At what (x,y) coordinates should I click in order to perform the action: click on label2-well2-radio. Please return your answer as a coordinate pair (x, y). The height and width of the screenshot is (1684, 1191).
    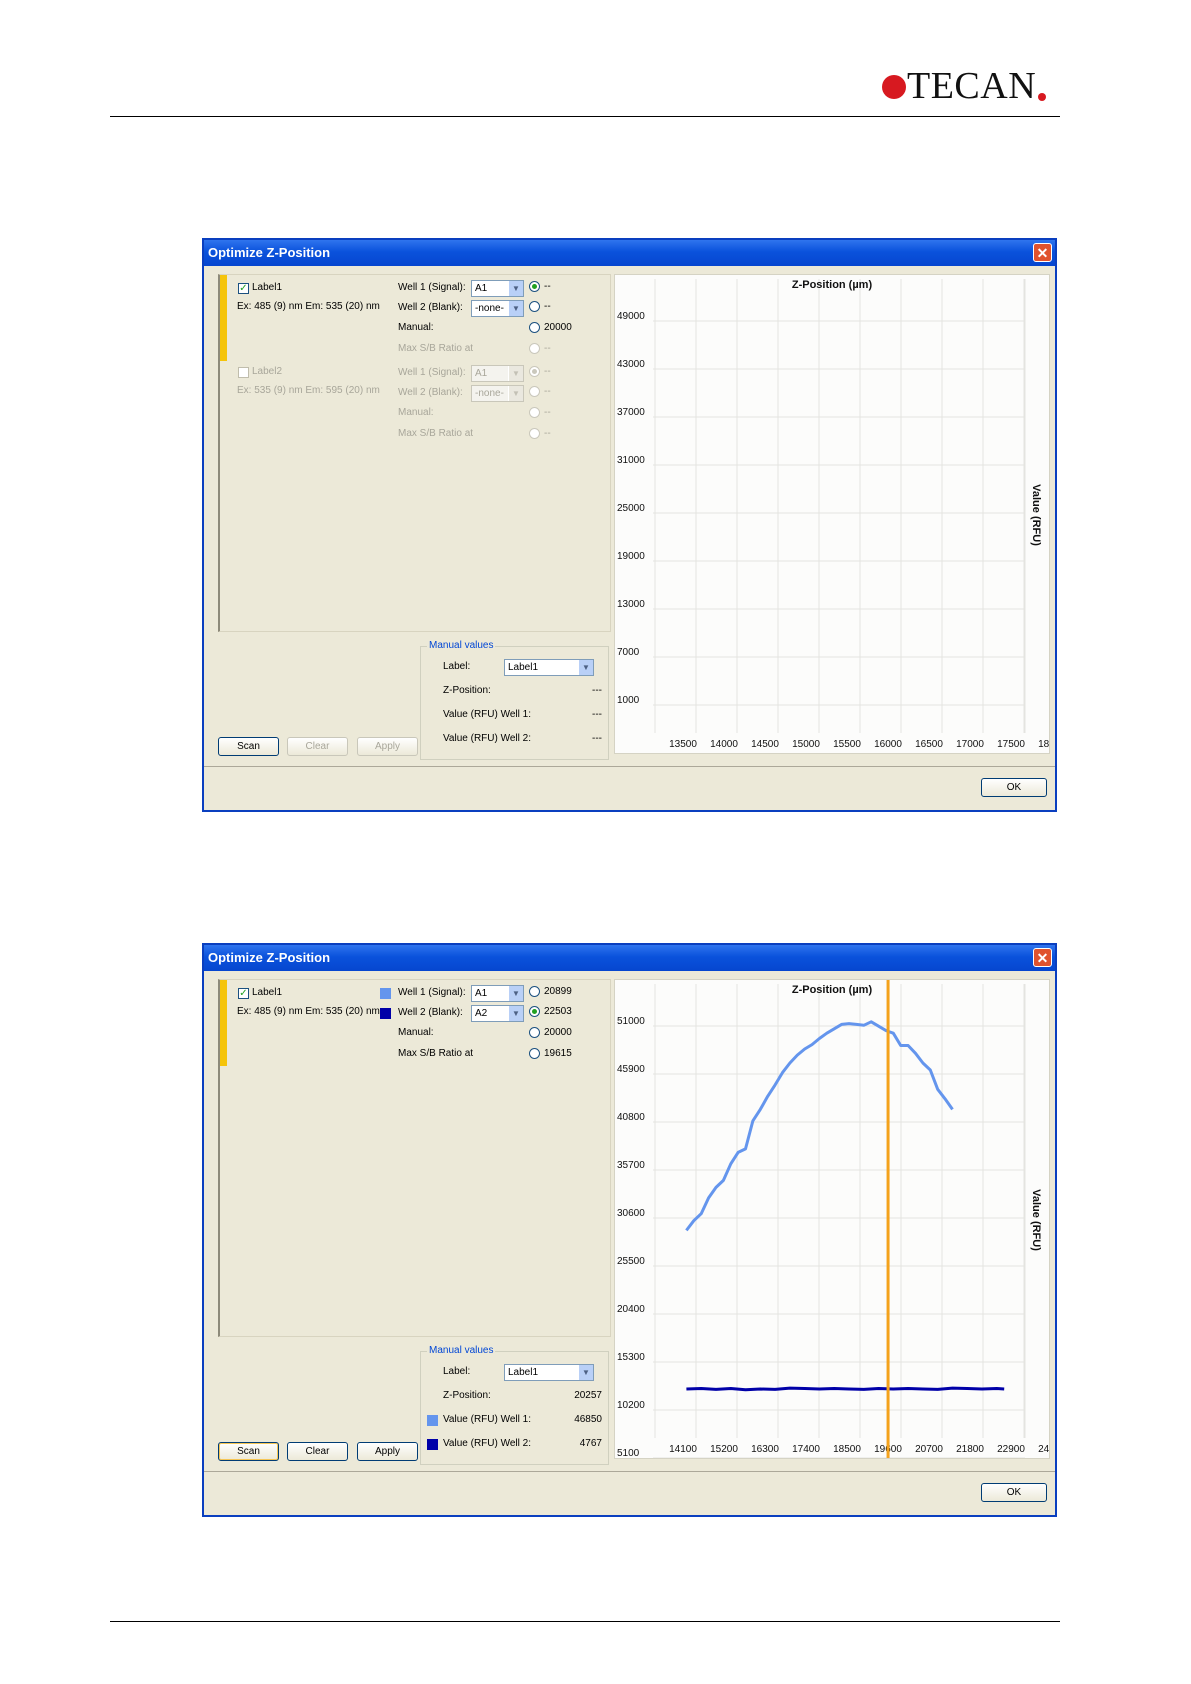
    Looking at the image, I should click on (534, 391).